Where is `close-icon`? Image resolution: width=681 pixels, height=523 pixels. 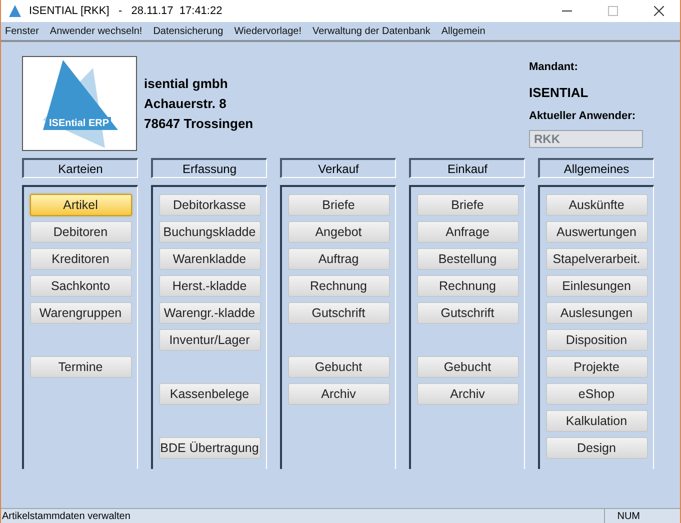
close-icon is located at coordinates (659, 11).